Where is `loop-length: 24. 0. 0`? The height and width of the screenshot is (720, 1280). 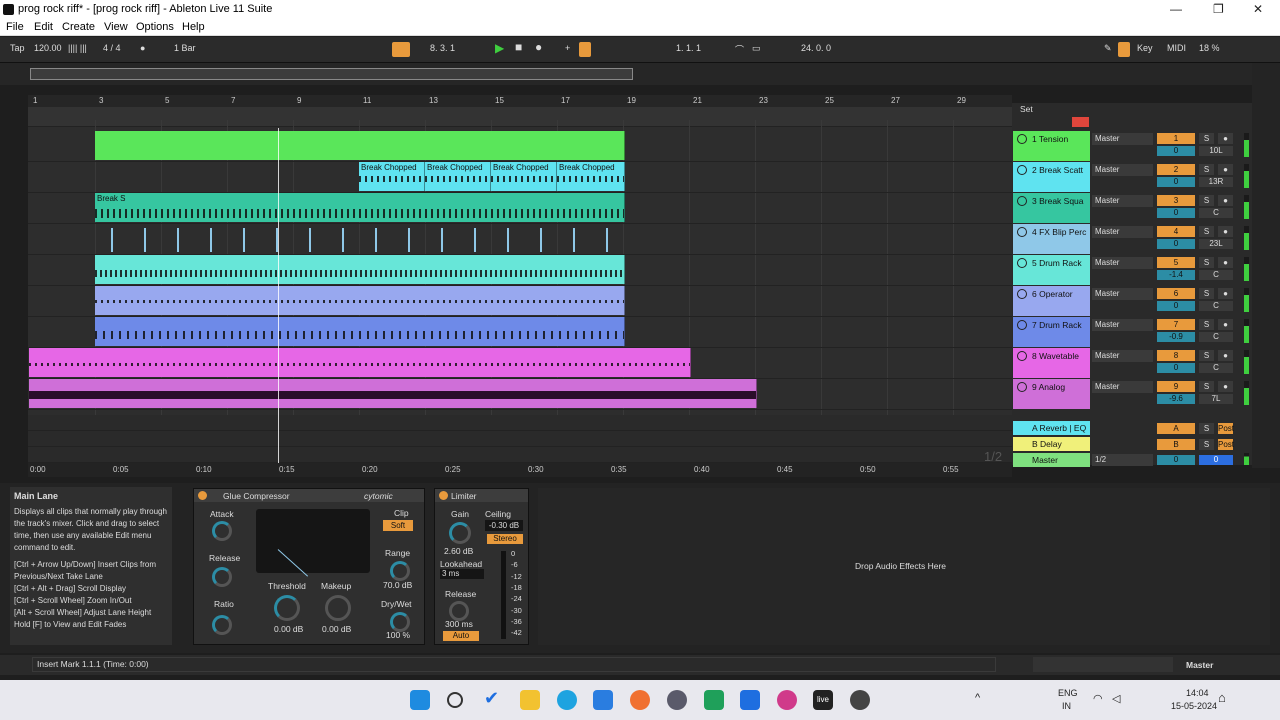
loop-length: 24. 0. 0 is located at coordinates (816, 48).